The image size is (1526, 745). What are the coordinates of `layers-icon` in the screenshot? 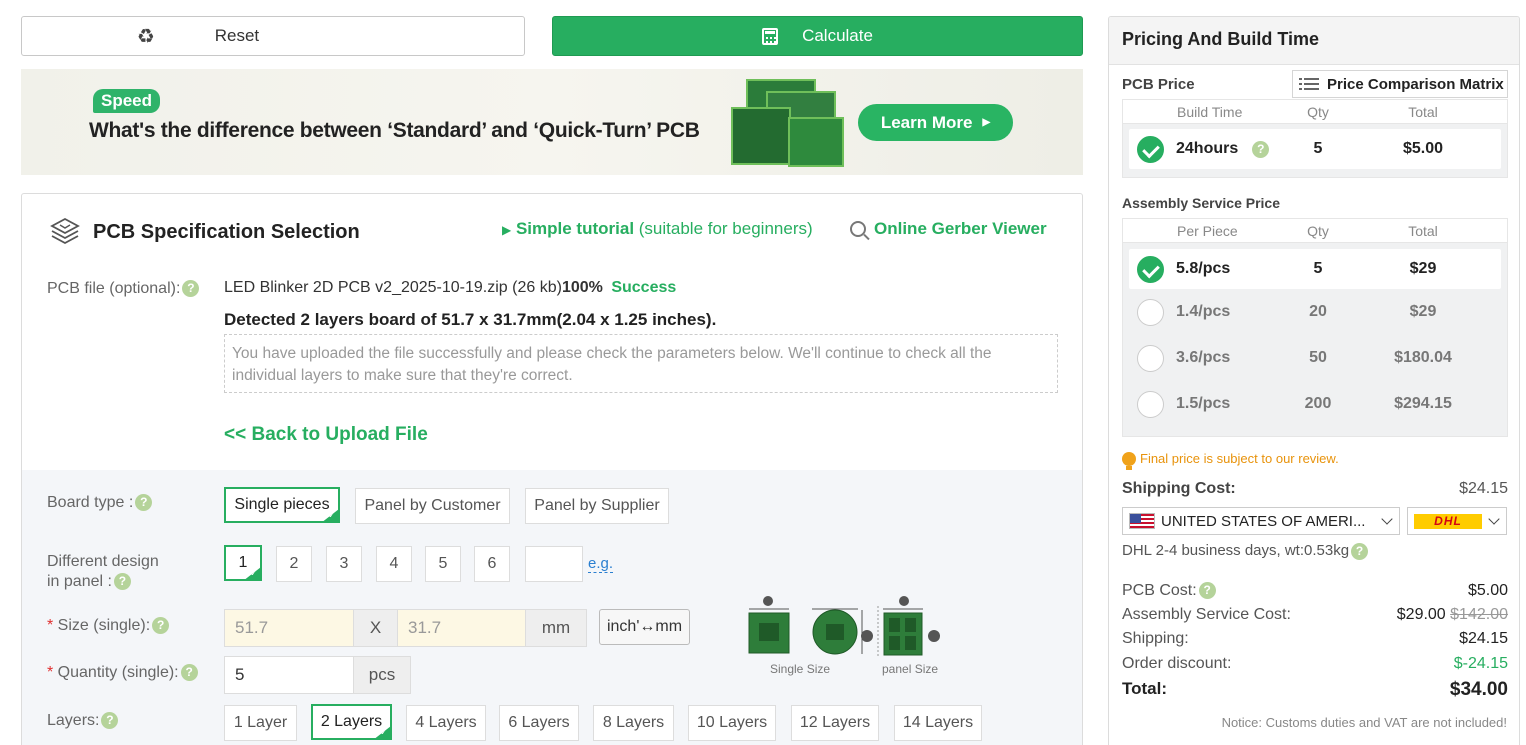 It's located at (65, 231).